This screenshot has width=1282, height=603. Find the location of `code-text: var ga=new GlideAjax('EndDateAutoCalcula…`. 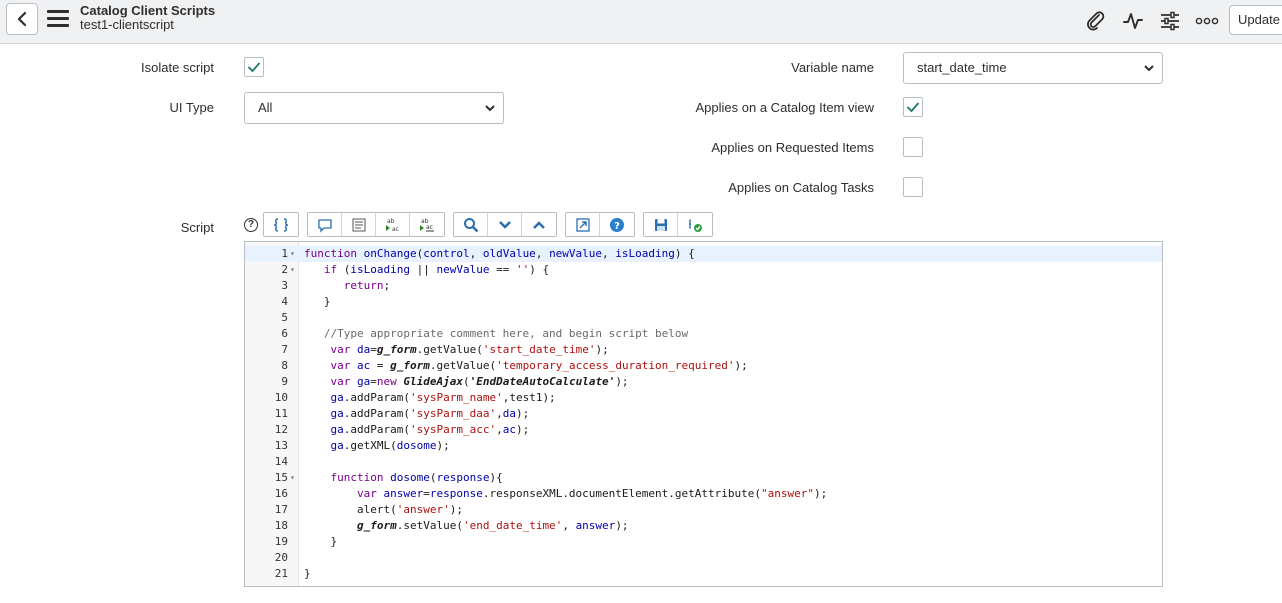

code-text: var ga=new GlideAjax('EndDateAutoCalcula… is located at coordinates (479, 381).